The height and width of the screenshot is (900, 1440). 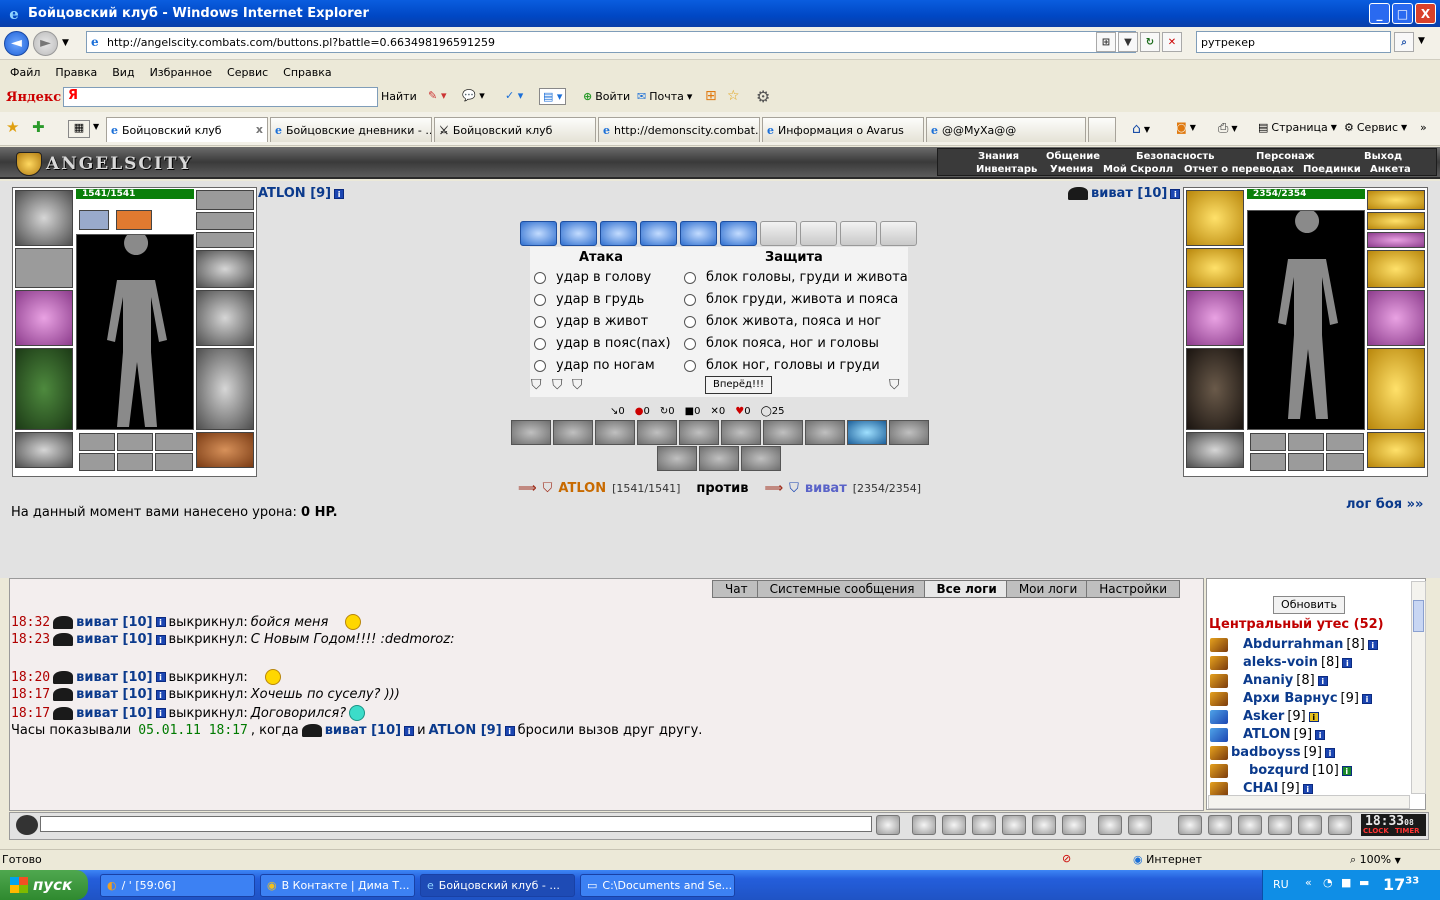 I want to click on menu-skills: Умения, so click(x=1071, y=169).